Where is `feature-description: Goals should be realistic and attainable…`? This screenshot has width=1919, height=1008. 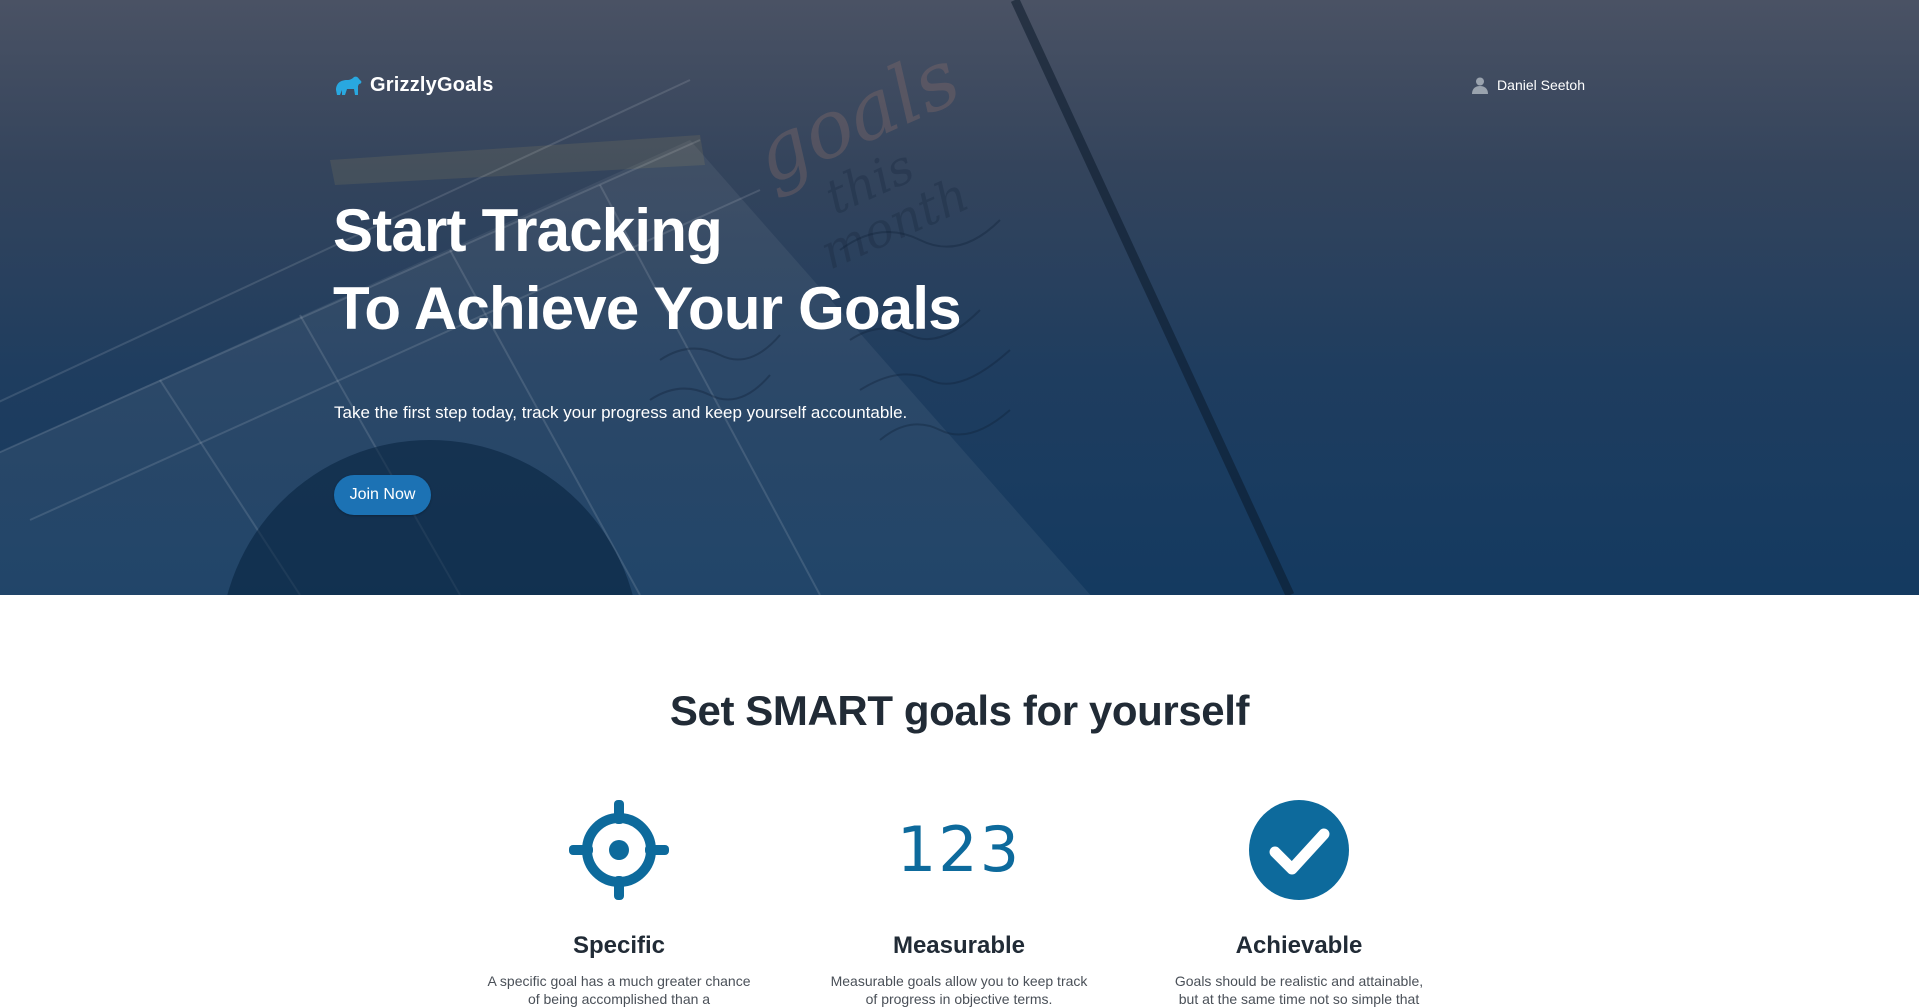
feature-description: Goals should be realistic and attainable… is located at coordinates (1299, 990).